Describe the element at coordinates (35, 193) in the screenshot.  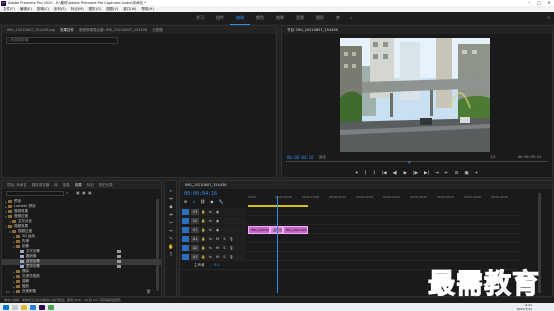
I see `effects-search-input` at that location.